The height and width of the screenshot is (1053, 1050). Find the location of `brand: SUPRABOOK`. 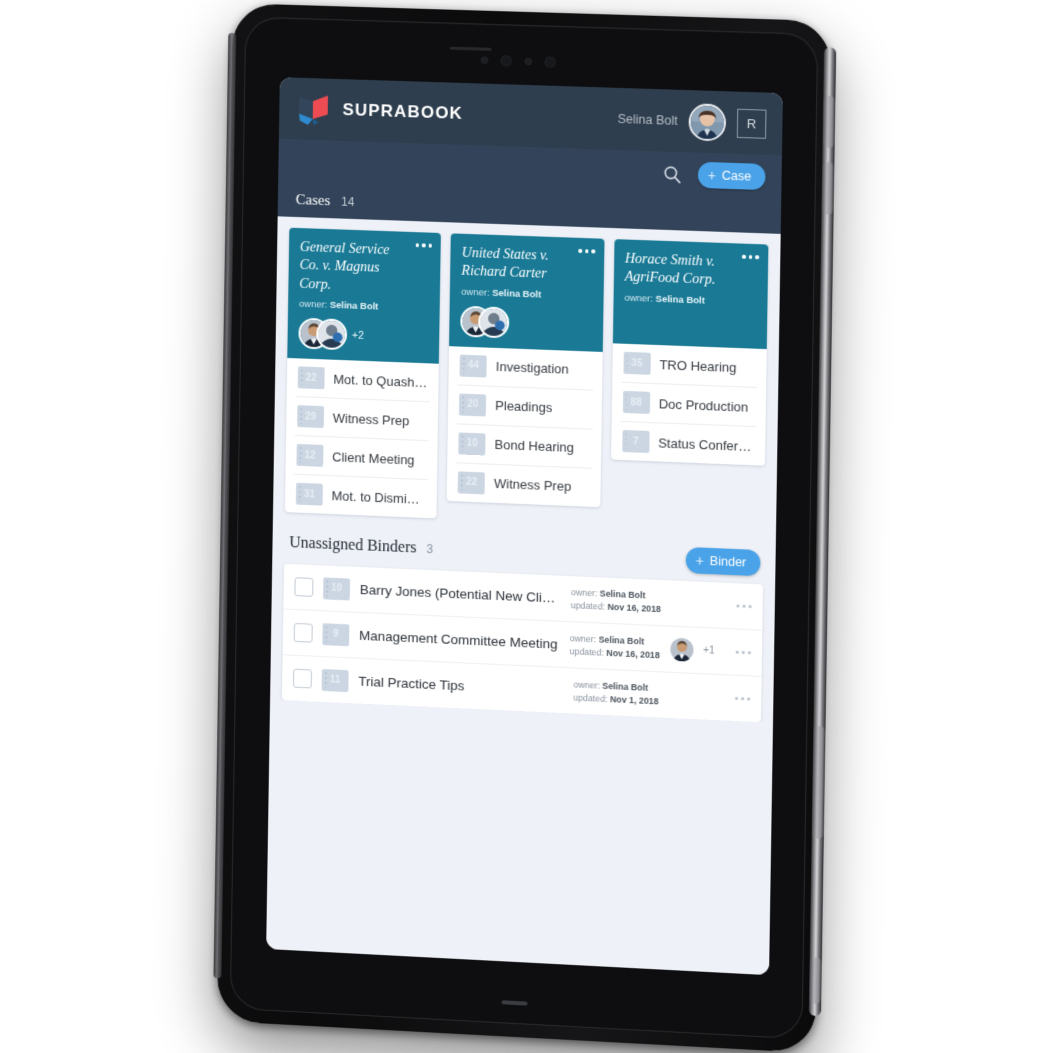

brand: SUPRABOOK is located at coordinates (380, 111).